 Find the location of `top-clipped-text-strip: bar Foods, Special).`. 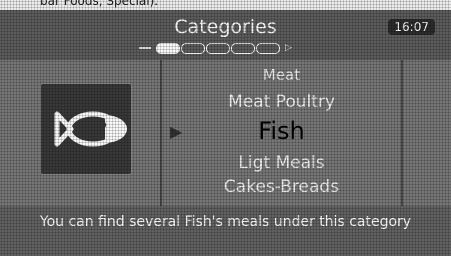

top-clipped-text-strip: bar Foods, Special). is located at coordinates (225, 5).